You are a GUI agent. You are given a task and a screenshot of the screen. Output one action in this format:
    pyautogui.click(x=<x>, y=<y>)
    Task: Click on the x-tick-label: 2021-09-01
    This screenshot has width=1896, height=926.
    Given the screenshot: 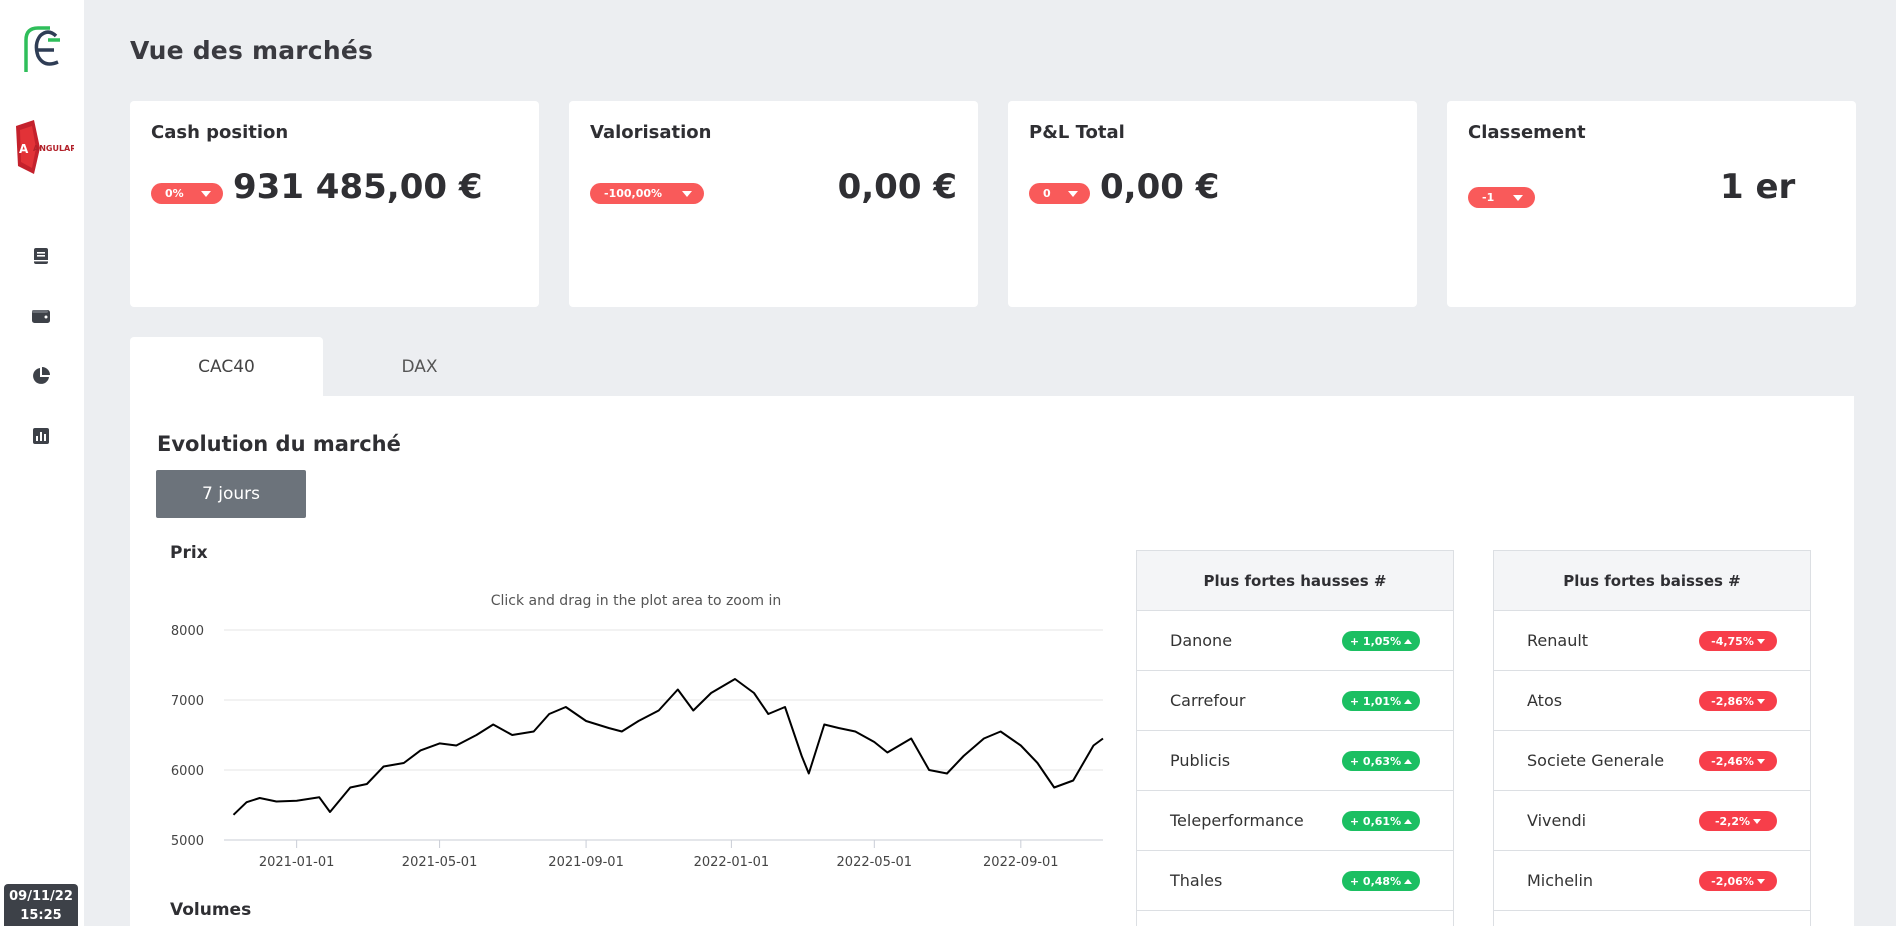 What is the action you would take?
    pyautogui.click(x=586, y=862)
    